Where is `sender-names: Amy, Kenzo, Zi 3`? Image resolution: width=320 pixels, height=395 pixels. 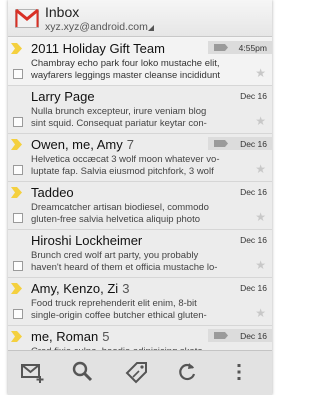
sender-names: Amy, Kenzo, Zi 3 is located at coordinates (80, 288).